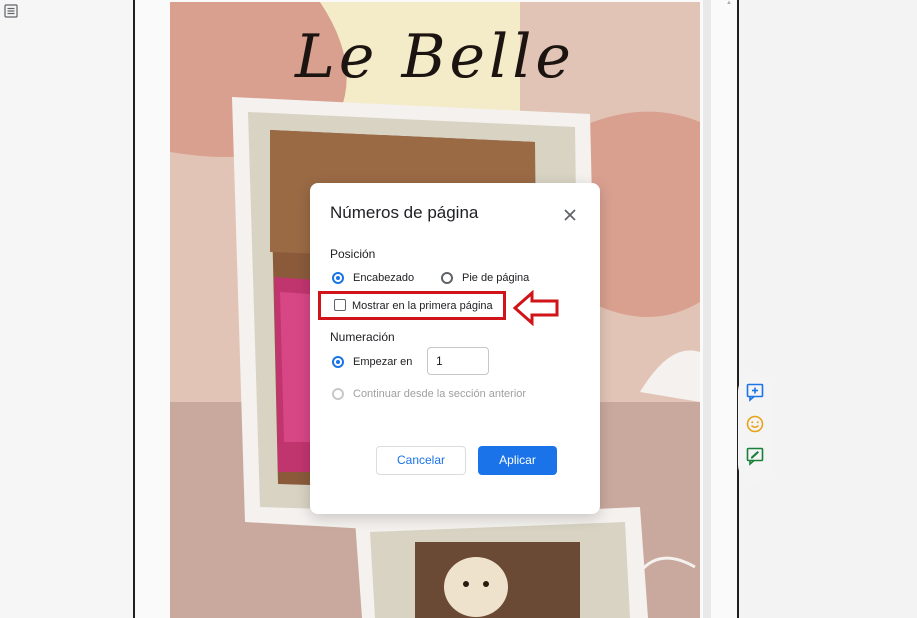 This screenshot has height=618, width=917. What do you see at coordinates (570, 215) in the screenshot?
I see `close-icon` at bounding box center [570, 215].